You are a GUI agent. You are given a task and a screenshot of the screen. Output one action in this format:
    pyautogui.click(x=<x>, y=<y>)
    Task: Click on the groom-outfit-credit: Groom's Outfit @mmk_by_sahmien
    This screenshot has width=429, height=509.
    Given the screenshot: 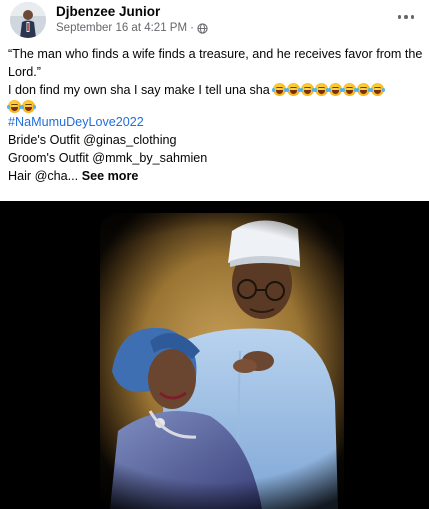 What is the action you would take?
    pyautogui.click(x=108, y=158)
    